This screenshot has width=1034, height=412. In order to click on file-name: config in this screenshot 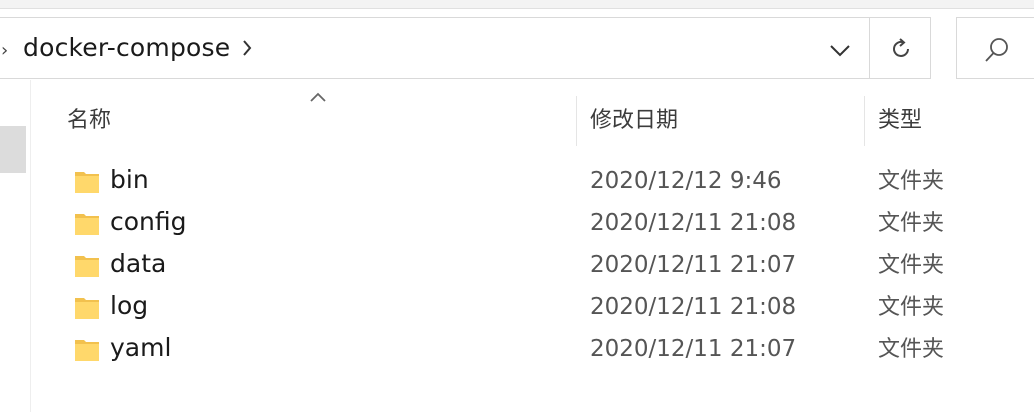, I will do `click(148, 221)`.